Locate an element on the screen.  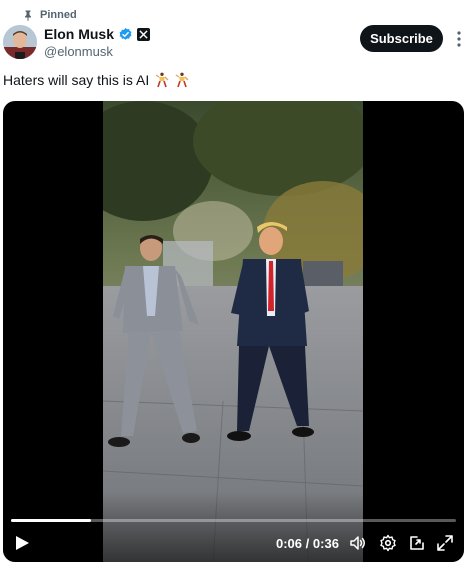
settings-icon is located at coordinates (388, 543).